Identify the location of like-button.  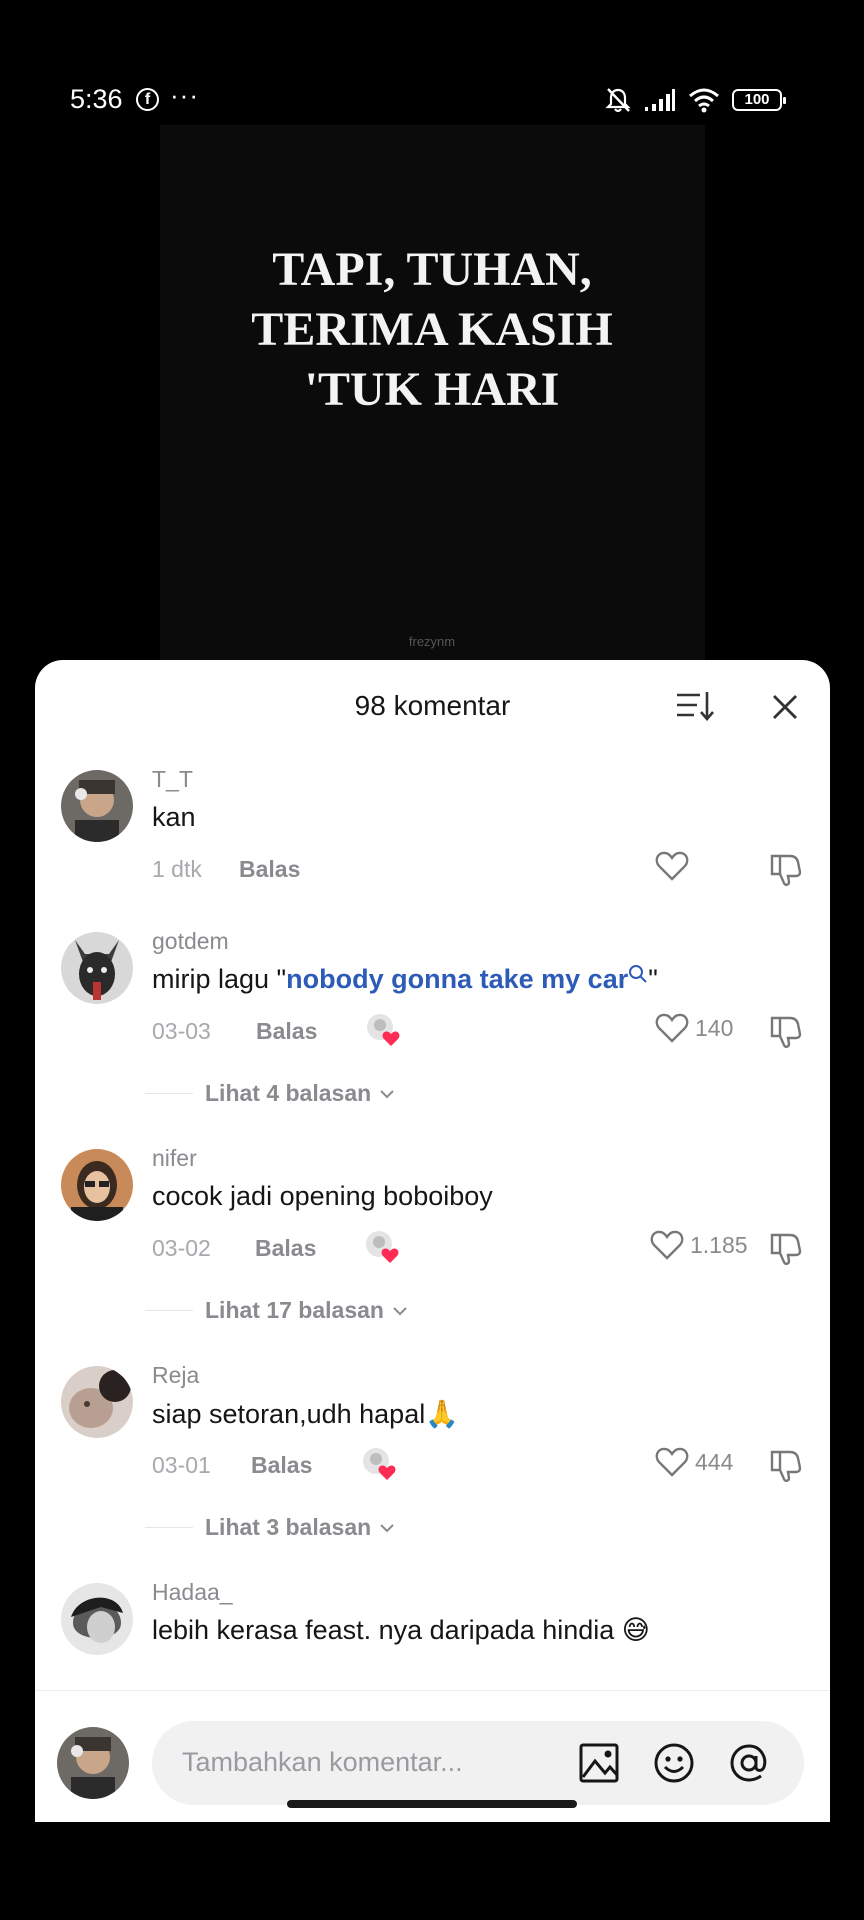
(672, 866).